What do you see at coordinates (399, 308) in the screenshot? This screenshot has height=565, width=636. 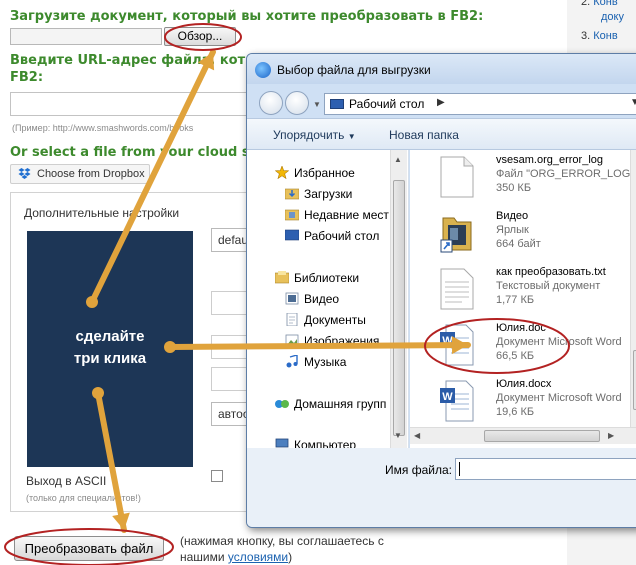 I see `navigation-scroll-thumb` at bounding box center [399, 308].